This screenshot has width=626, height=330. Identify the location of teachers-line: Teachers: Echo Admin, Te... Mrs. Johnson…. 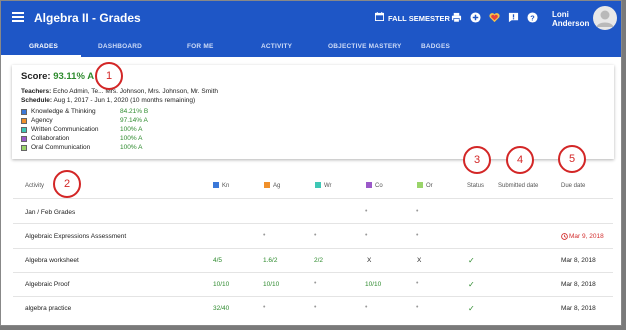
(119, 91).